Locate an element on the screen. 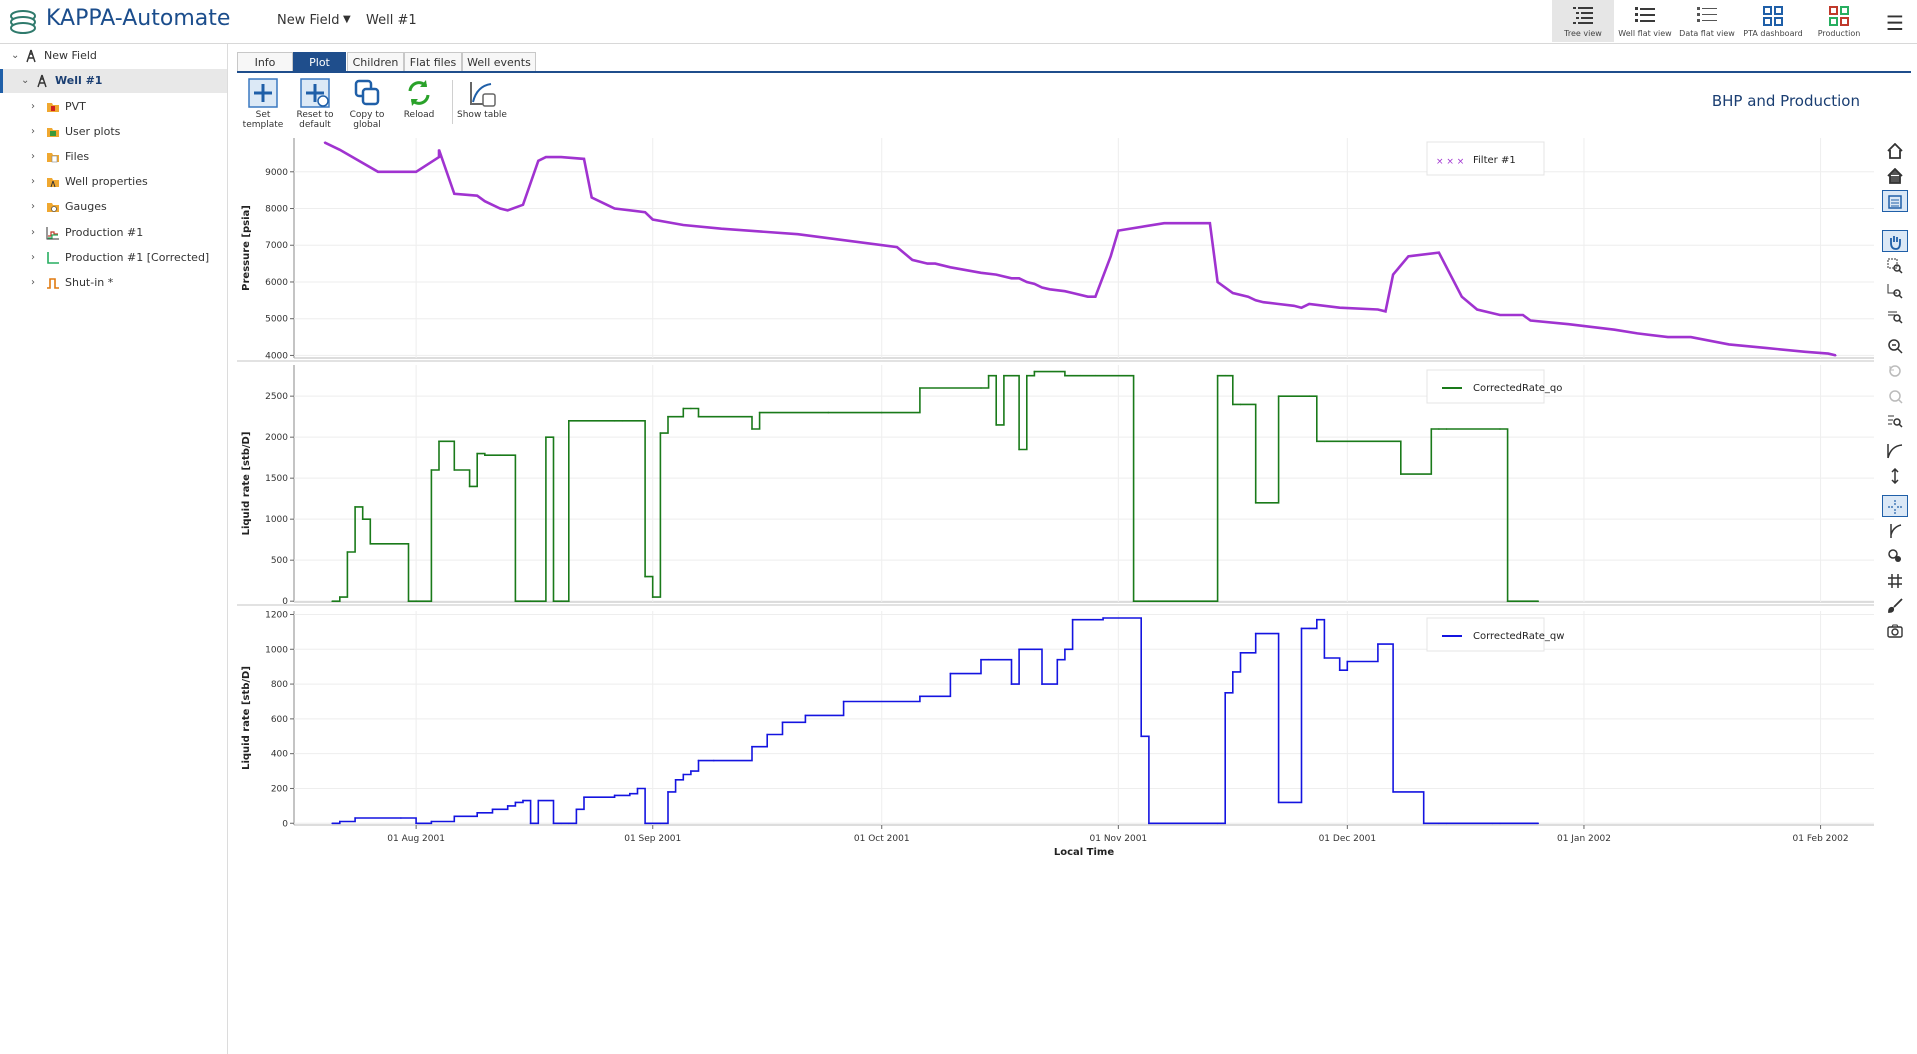 This screenshot has height=1054, width=1917. zoom-list-button is located at coordinates (1895, 421).